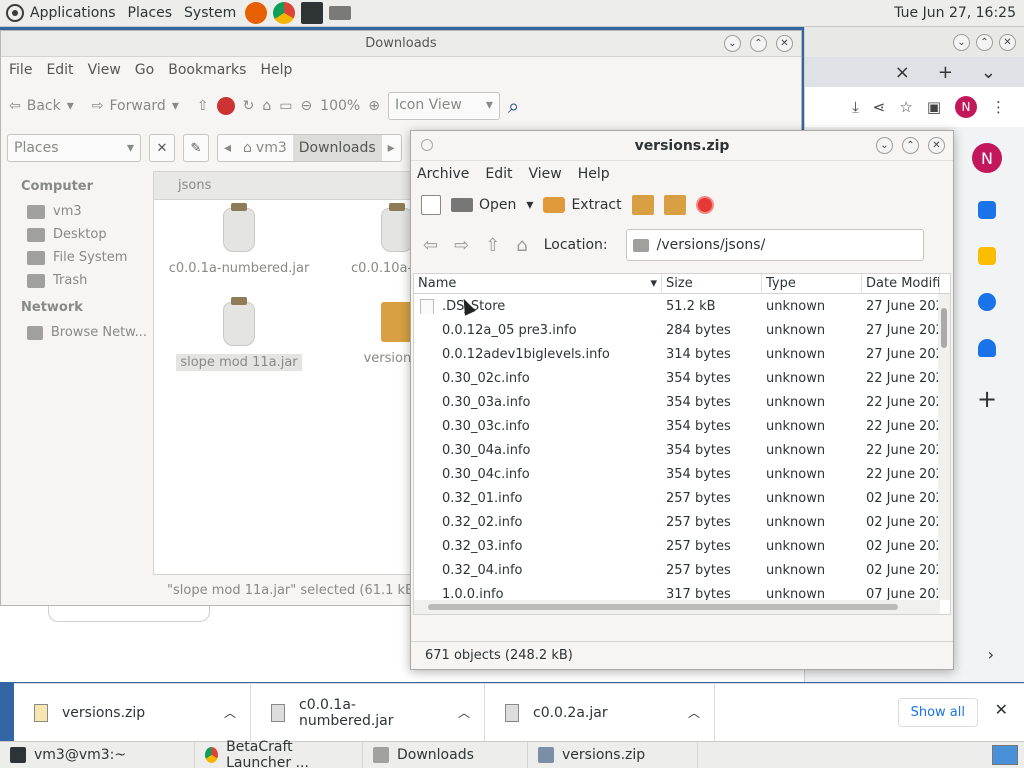 The width and height of the screenshot is (1024, 768). I want to click on menu-archive: Archive, so click(443, 174).